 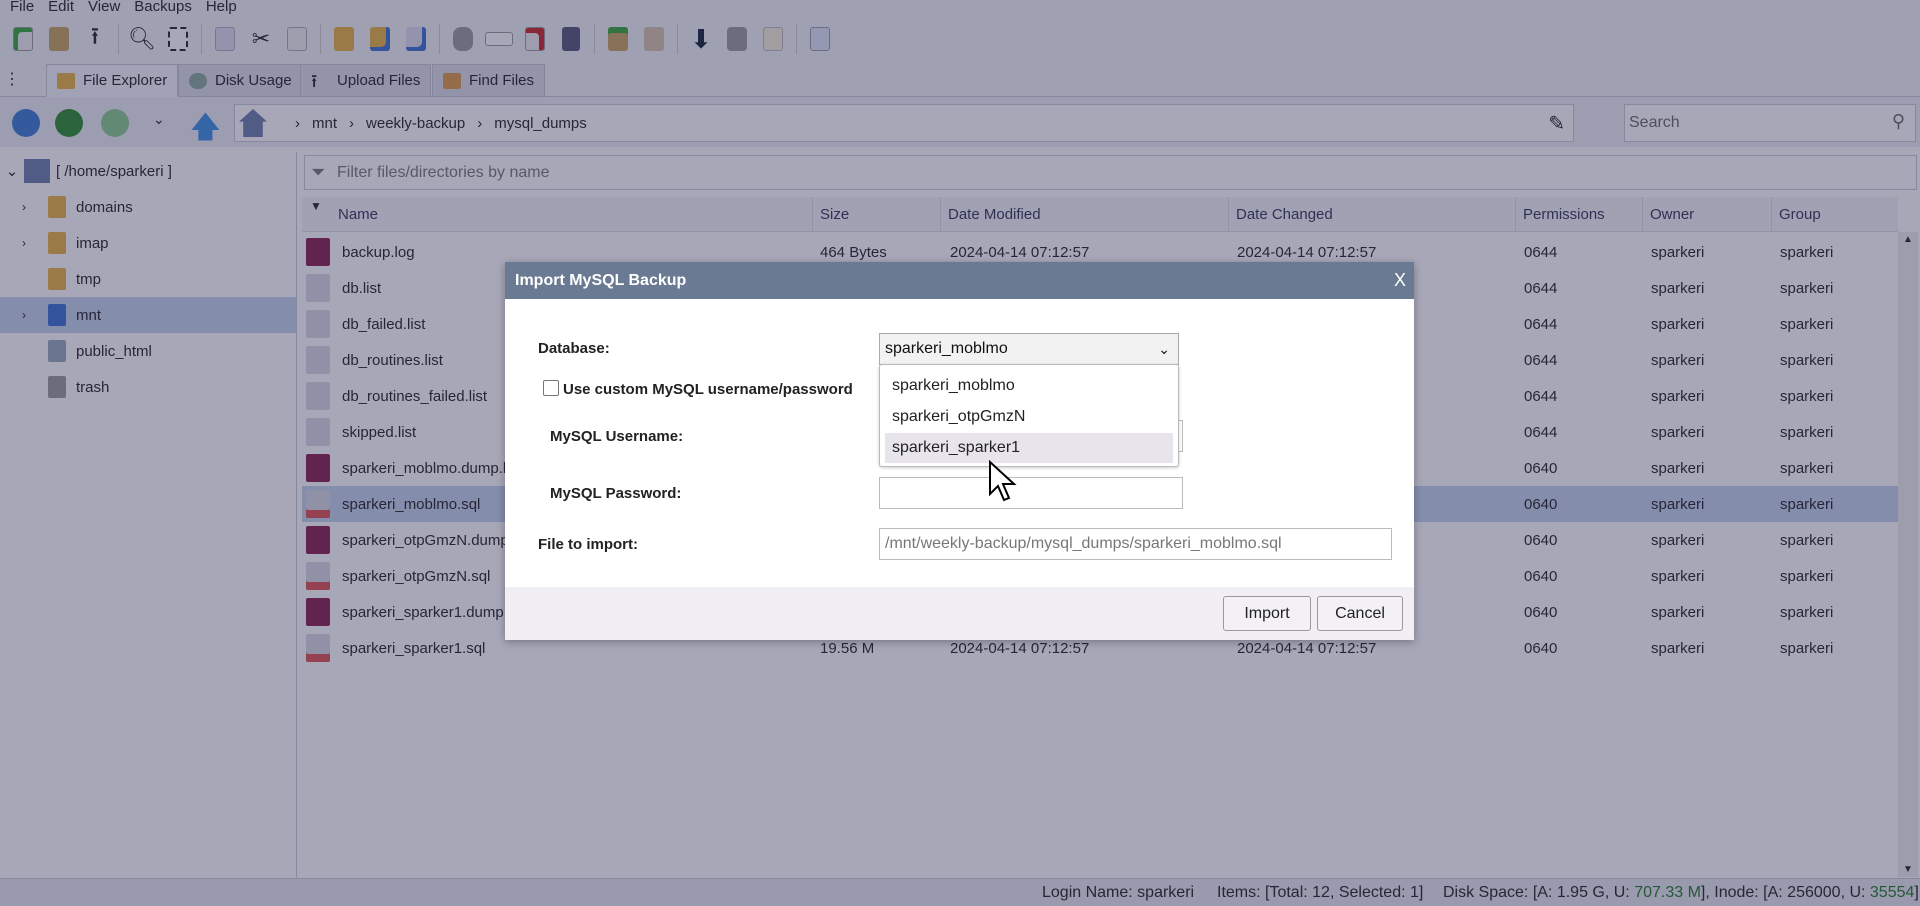 What do you see at coordinates (616, 493) in the screenshot?
I see `password-label: MySQL Password:` at bounding box center [616, 493].